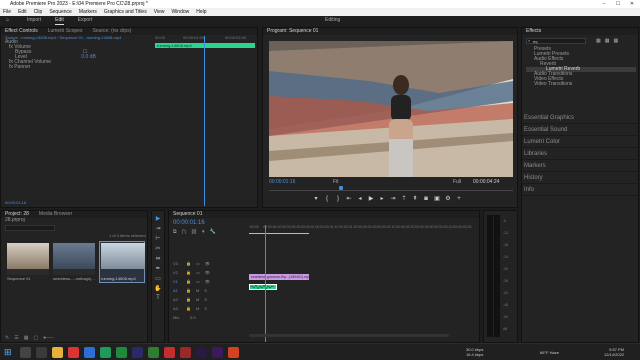 This screenshot has height=360, width=640. What do you see at coordinates (210, 272) in the screenshot?
I see `track-v2: V2 🔒 ▭ 👁` at bounding box center [210, 272].